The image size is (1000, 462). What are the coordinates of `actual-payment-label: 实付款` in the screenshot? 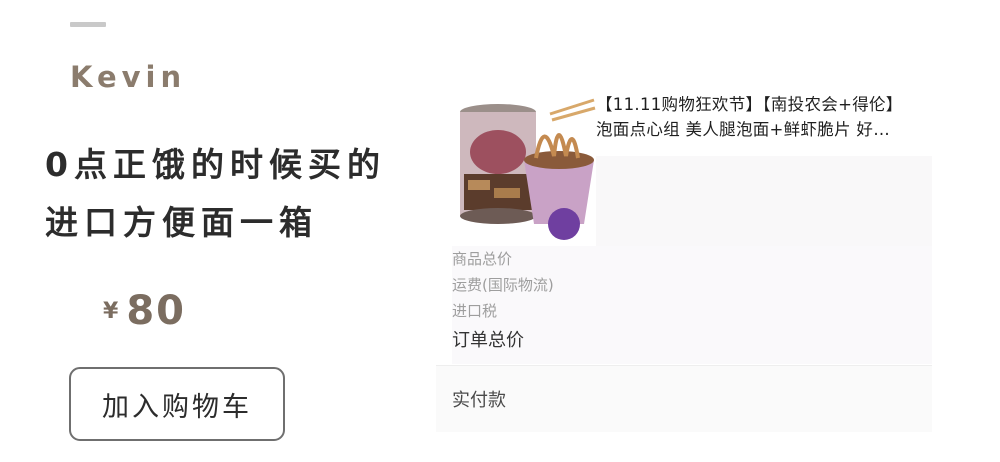 It's located at (479, 400).